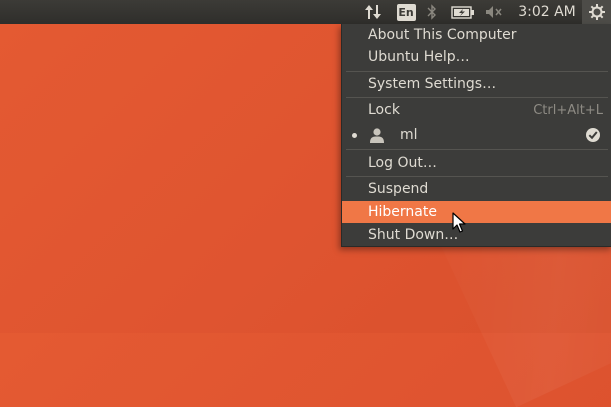  I want to click on network-updown-icon, so click(373, 12).